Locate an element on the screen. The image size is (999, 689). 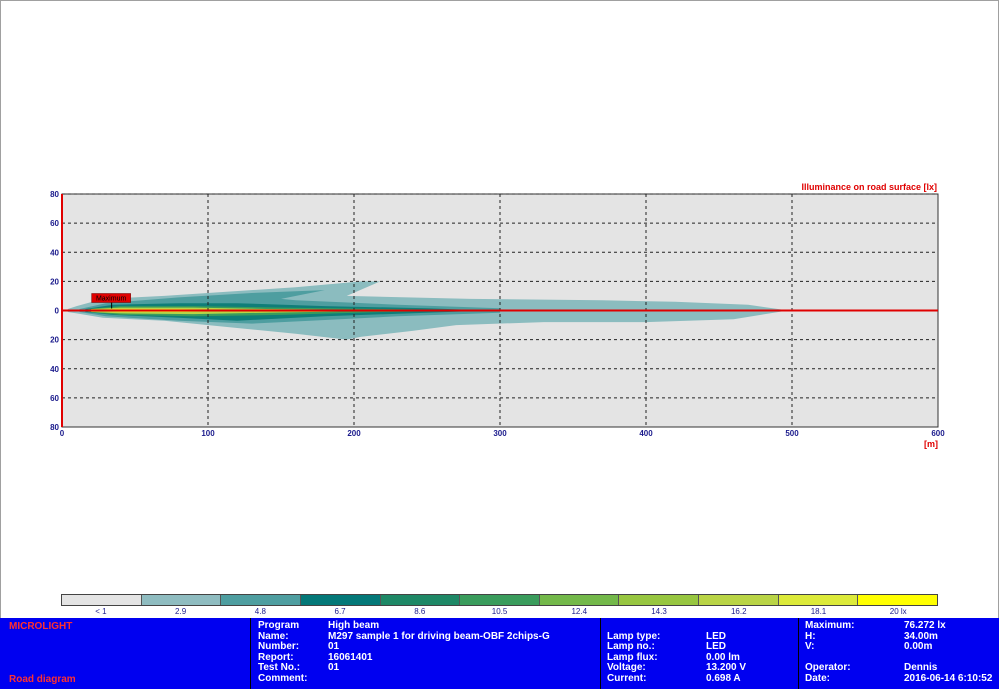
lamp-value: 13.200 V is located at coordinates (726, 667).